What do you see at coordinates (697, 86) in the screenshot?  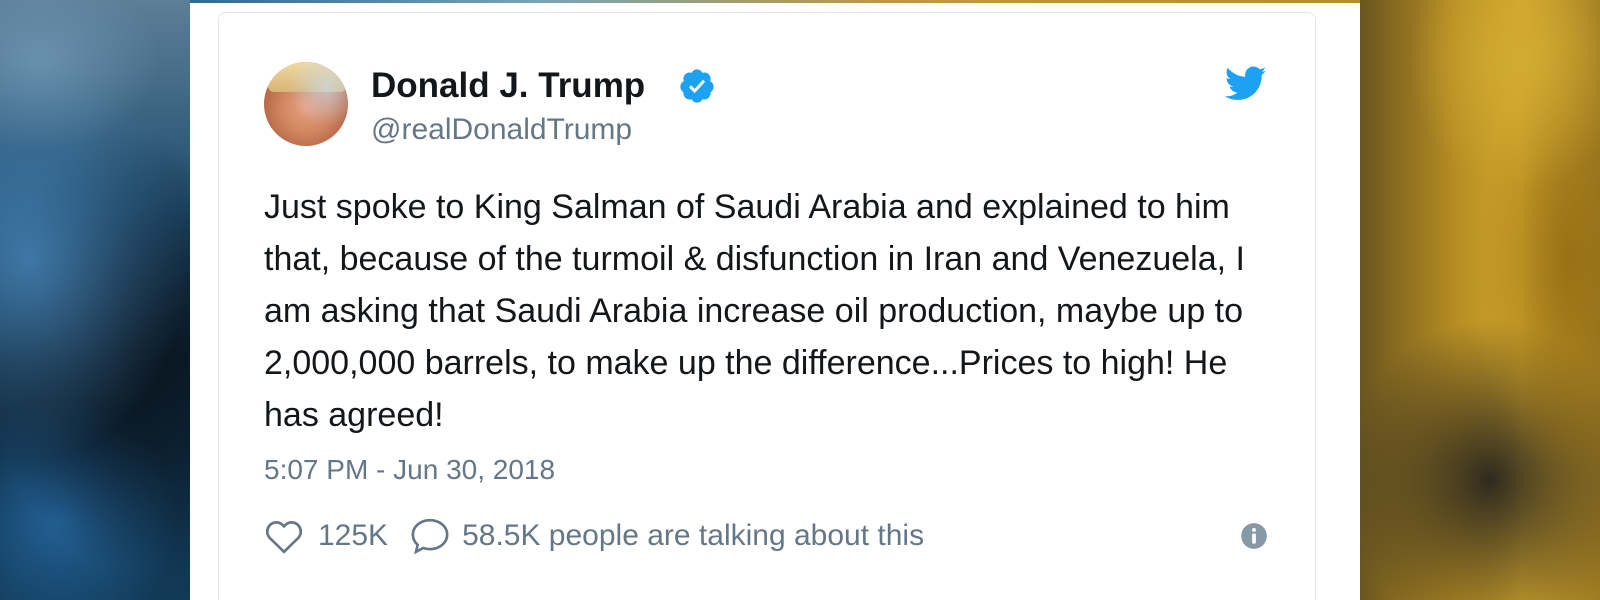 I see `verified-badge-icon` at bounding box center [697, 86].